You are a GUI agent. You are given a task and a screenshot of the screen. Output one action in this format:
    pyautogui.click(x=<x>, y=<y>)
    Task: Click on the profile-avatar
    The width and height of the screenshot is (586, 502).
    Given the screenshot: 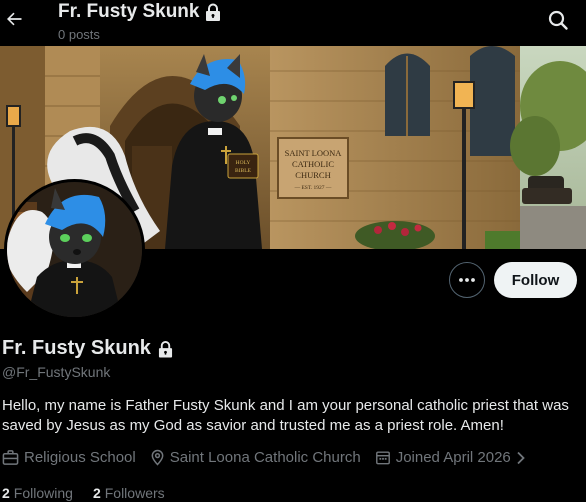 What is the action you would take?
    pyautogui.click(x=74, y=249)
    